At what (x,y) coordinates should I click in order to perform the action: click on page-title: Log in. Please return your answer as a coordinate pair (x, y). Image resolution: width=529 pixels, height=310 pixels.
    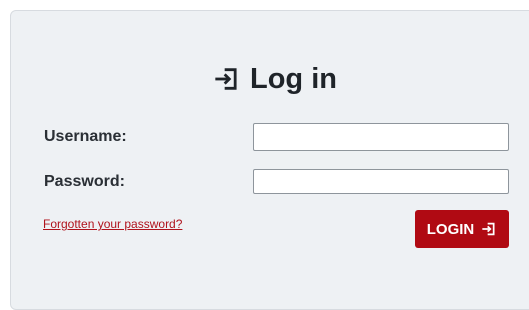
    Looking at the image, I should click on (270, 79).